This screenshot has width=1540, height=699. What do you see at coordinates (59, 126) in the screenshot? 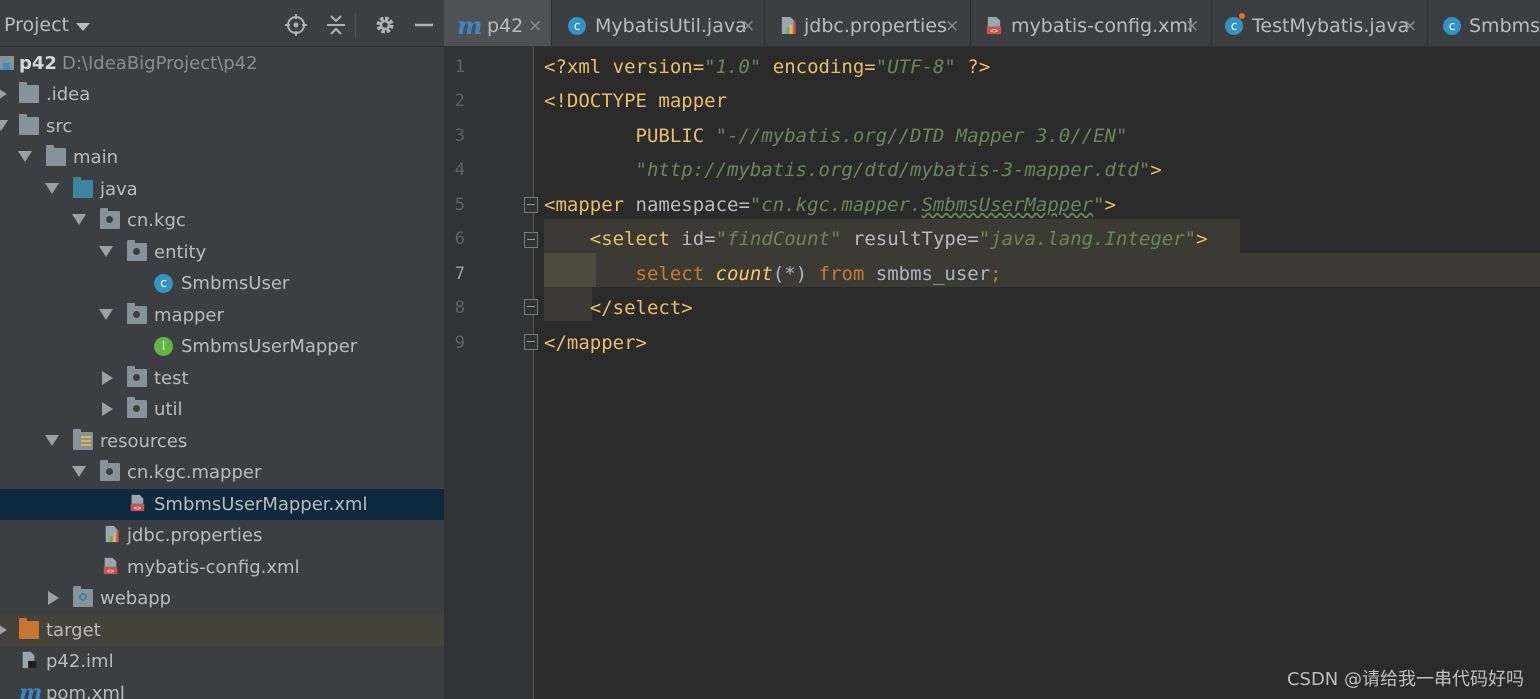
I see `tree-item-label: src` at bounding box center [59, 126].